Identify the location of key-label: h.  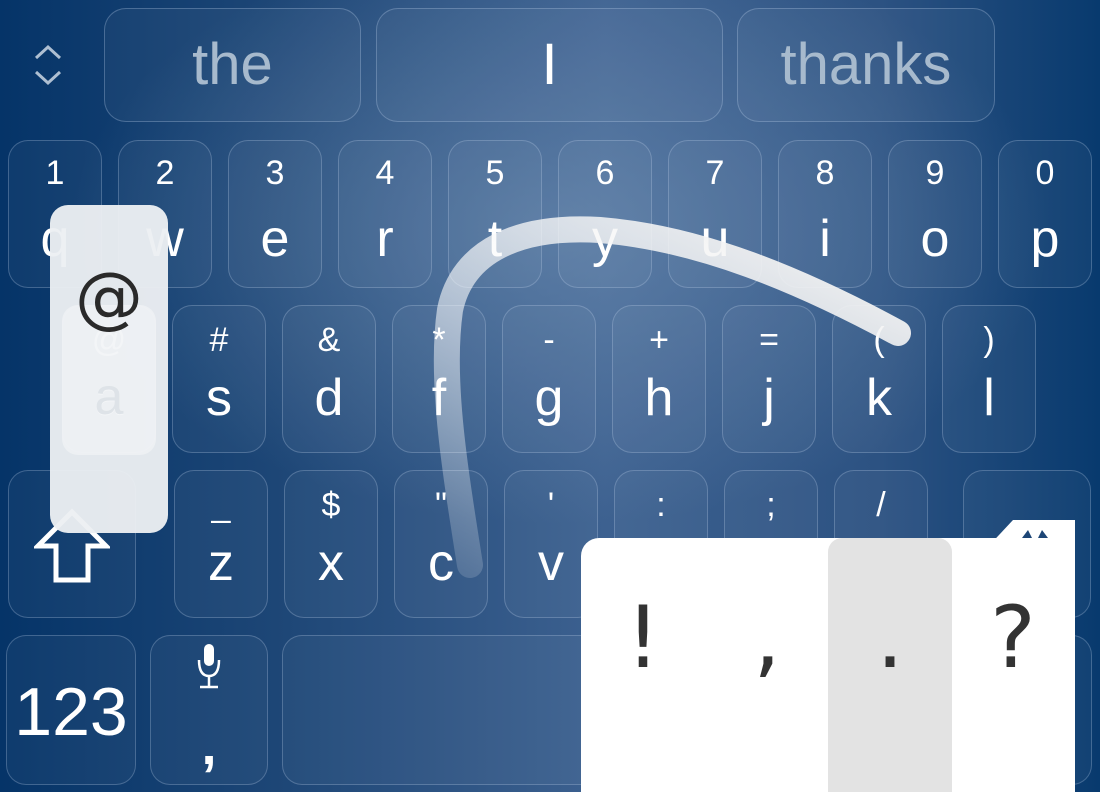
(659, 398).